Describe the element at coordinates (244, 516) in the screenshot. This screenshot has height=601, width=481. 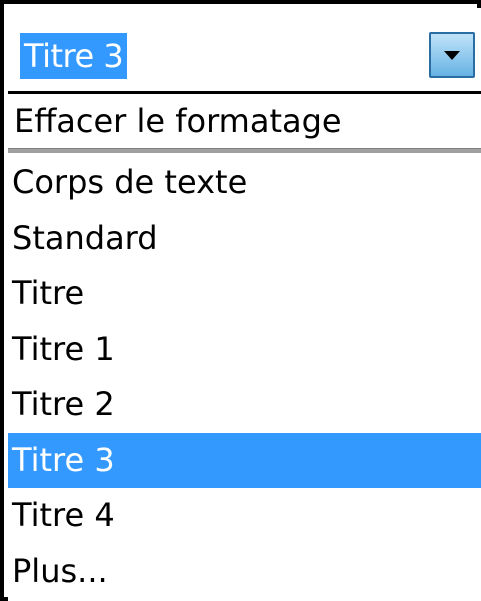
I see `style-item-titre-4: Titre 4` at that location.